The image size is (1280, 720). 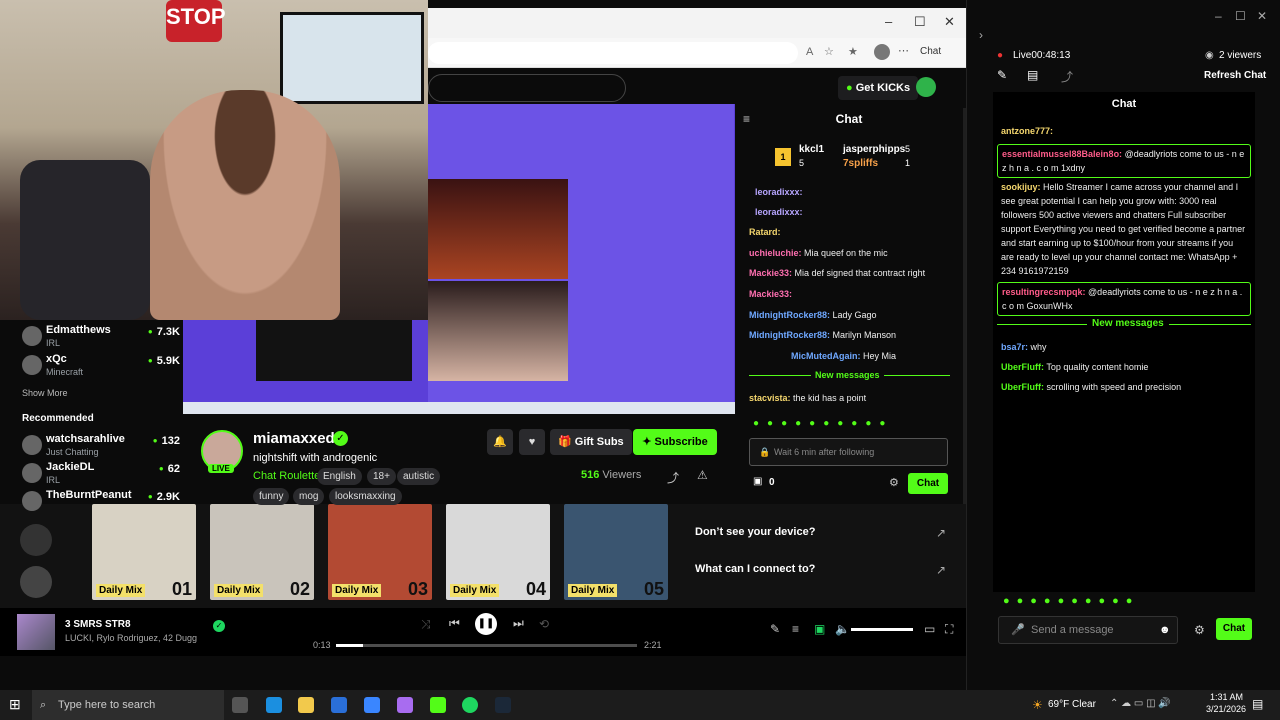 I want to click on stream-tag: looksmaxxing, so click(x=365, y=496).